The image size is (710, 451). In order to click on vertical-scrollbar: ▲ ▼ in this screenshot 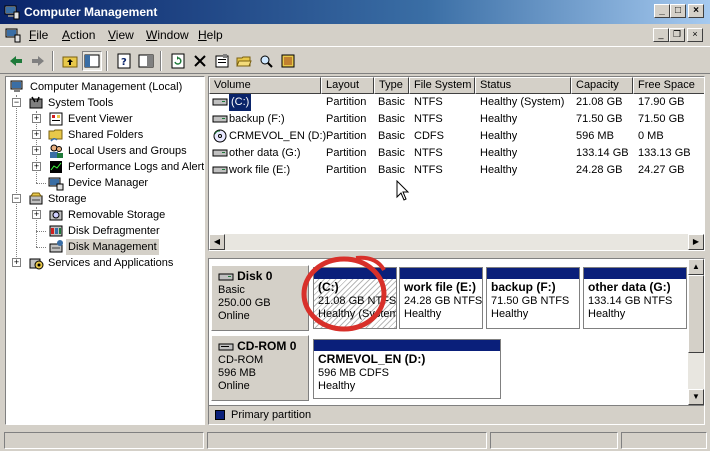, I will do `click(696, 332)`.